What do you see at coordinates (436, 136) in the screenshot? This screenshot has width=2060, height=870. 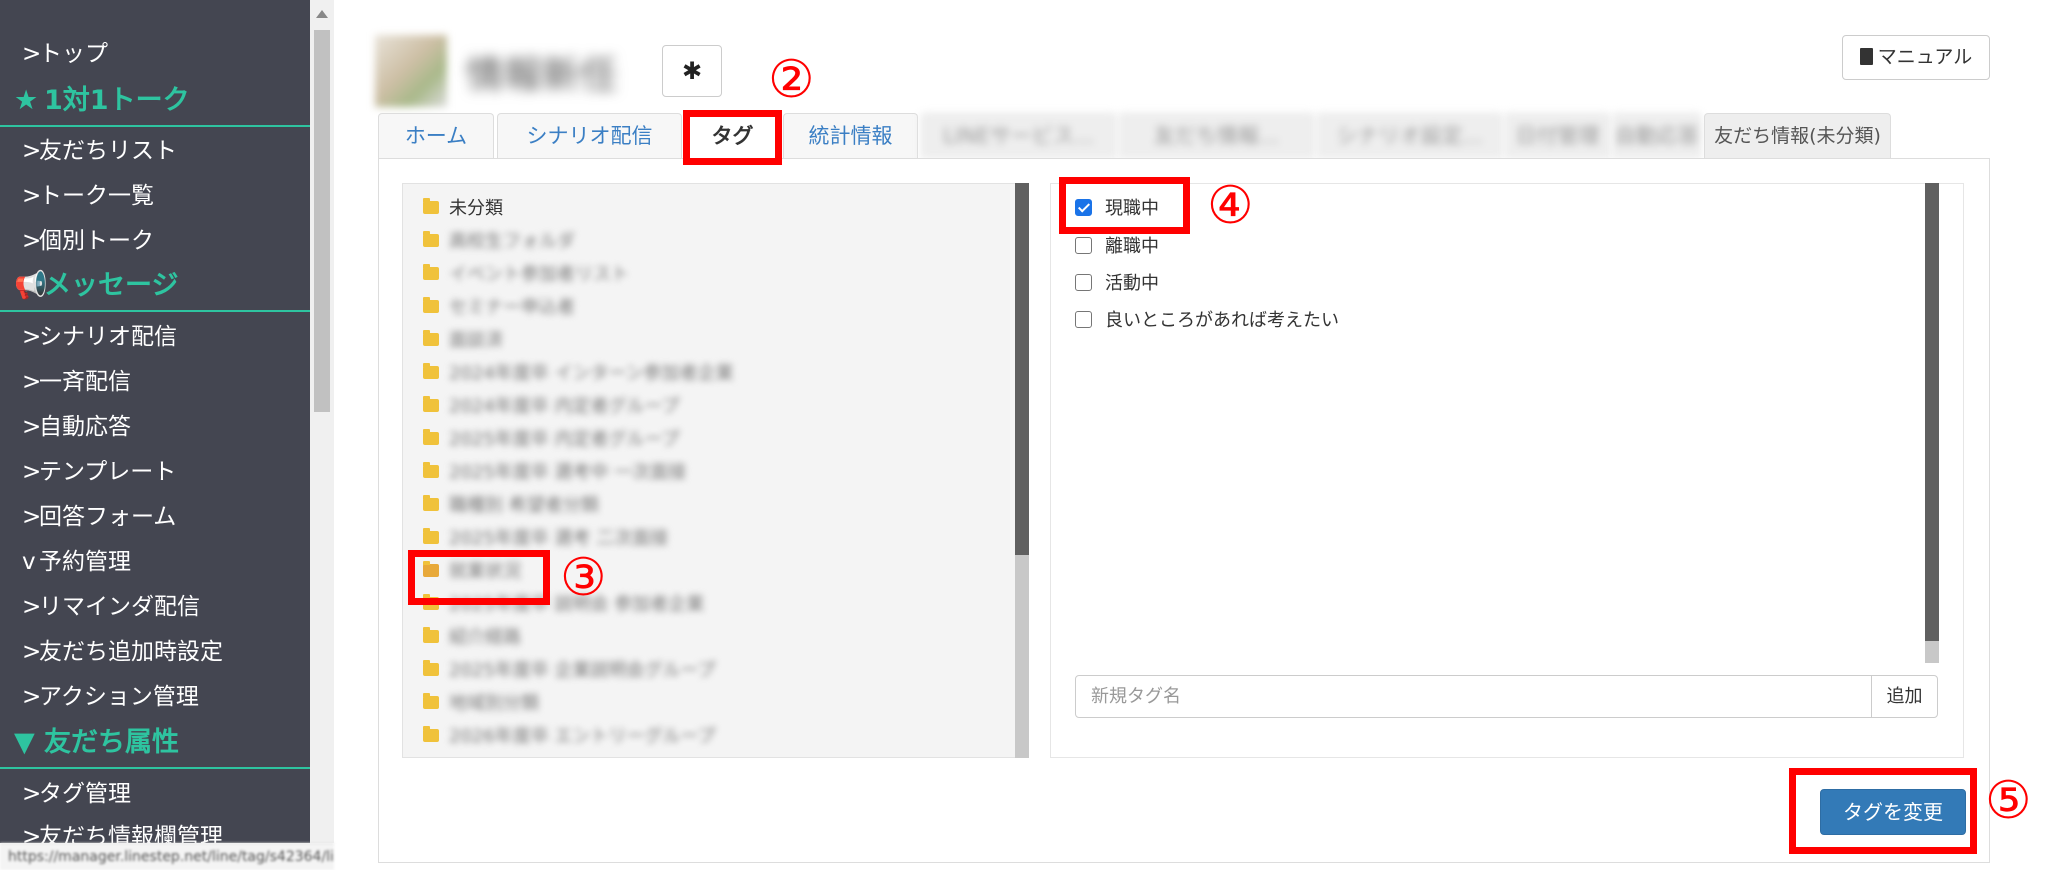 I see `tab-home: ホーム` at bounding box center [436, 136].